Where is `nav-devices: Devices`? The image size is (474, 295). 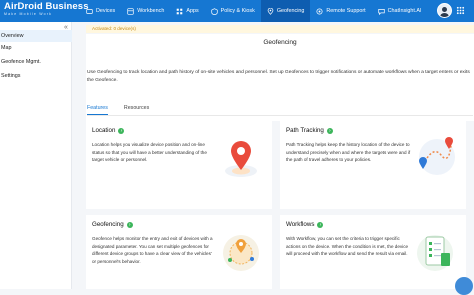 nav-devices: Devices is located at coordinates (100, 11).